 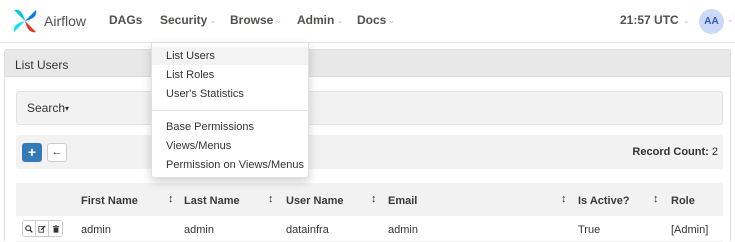 What do you see at coordinates (230, 146) in the screenshot?
I see `menu-item-views-menus: Views/Menus` at bounding box center [230, 146].